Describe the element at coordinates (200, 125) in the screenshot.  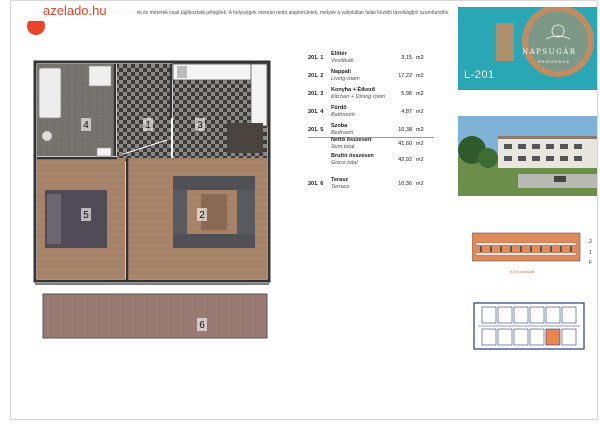
I see `room-label-kitchen: 3` at that location.